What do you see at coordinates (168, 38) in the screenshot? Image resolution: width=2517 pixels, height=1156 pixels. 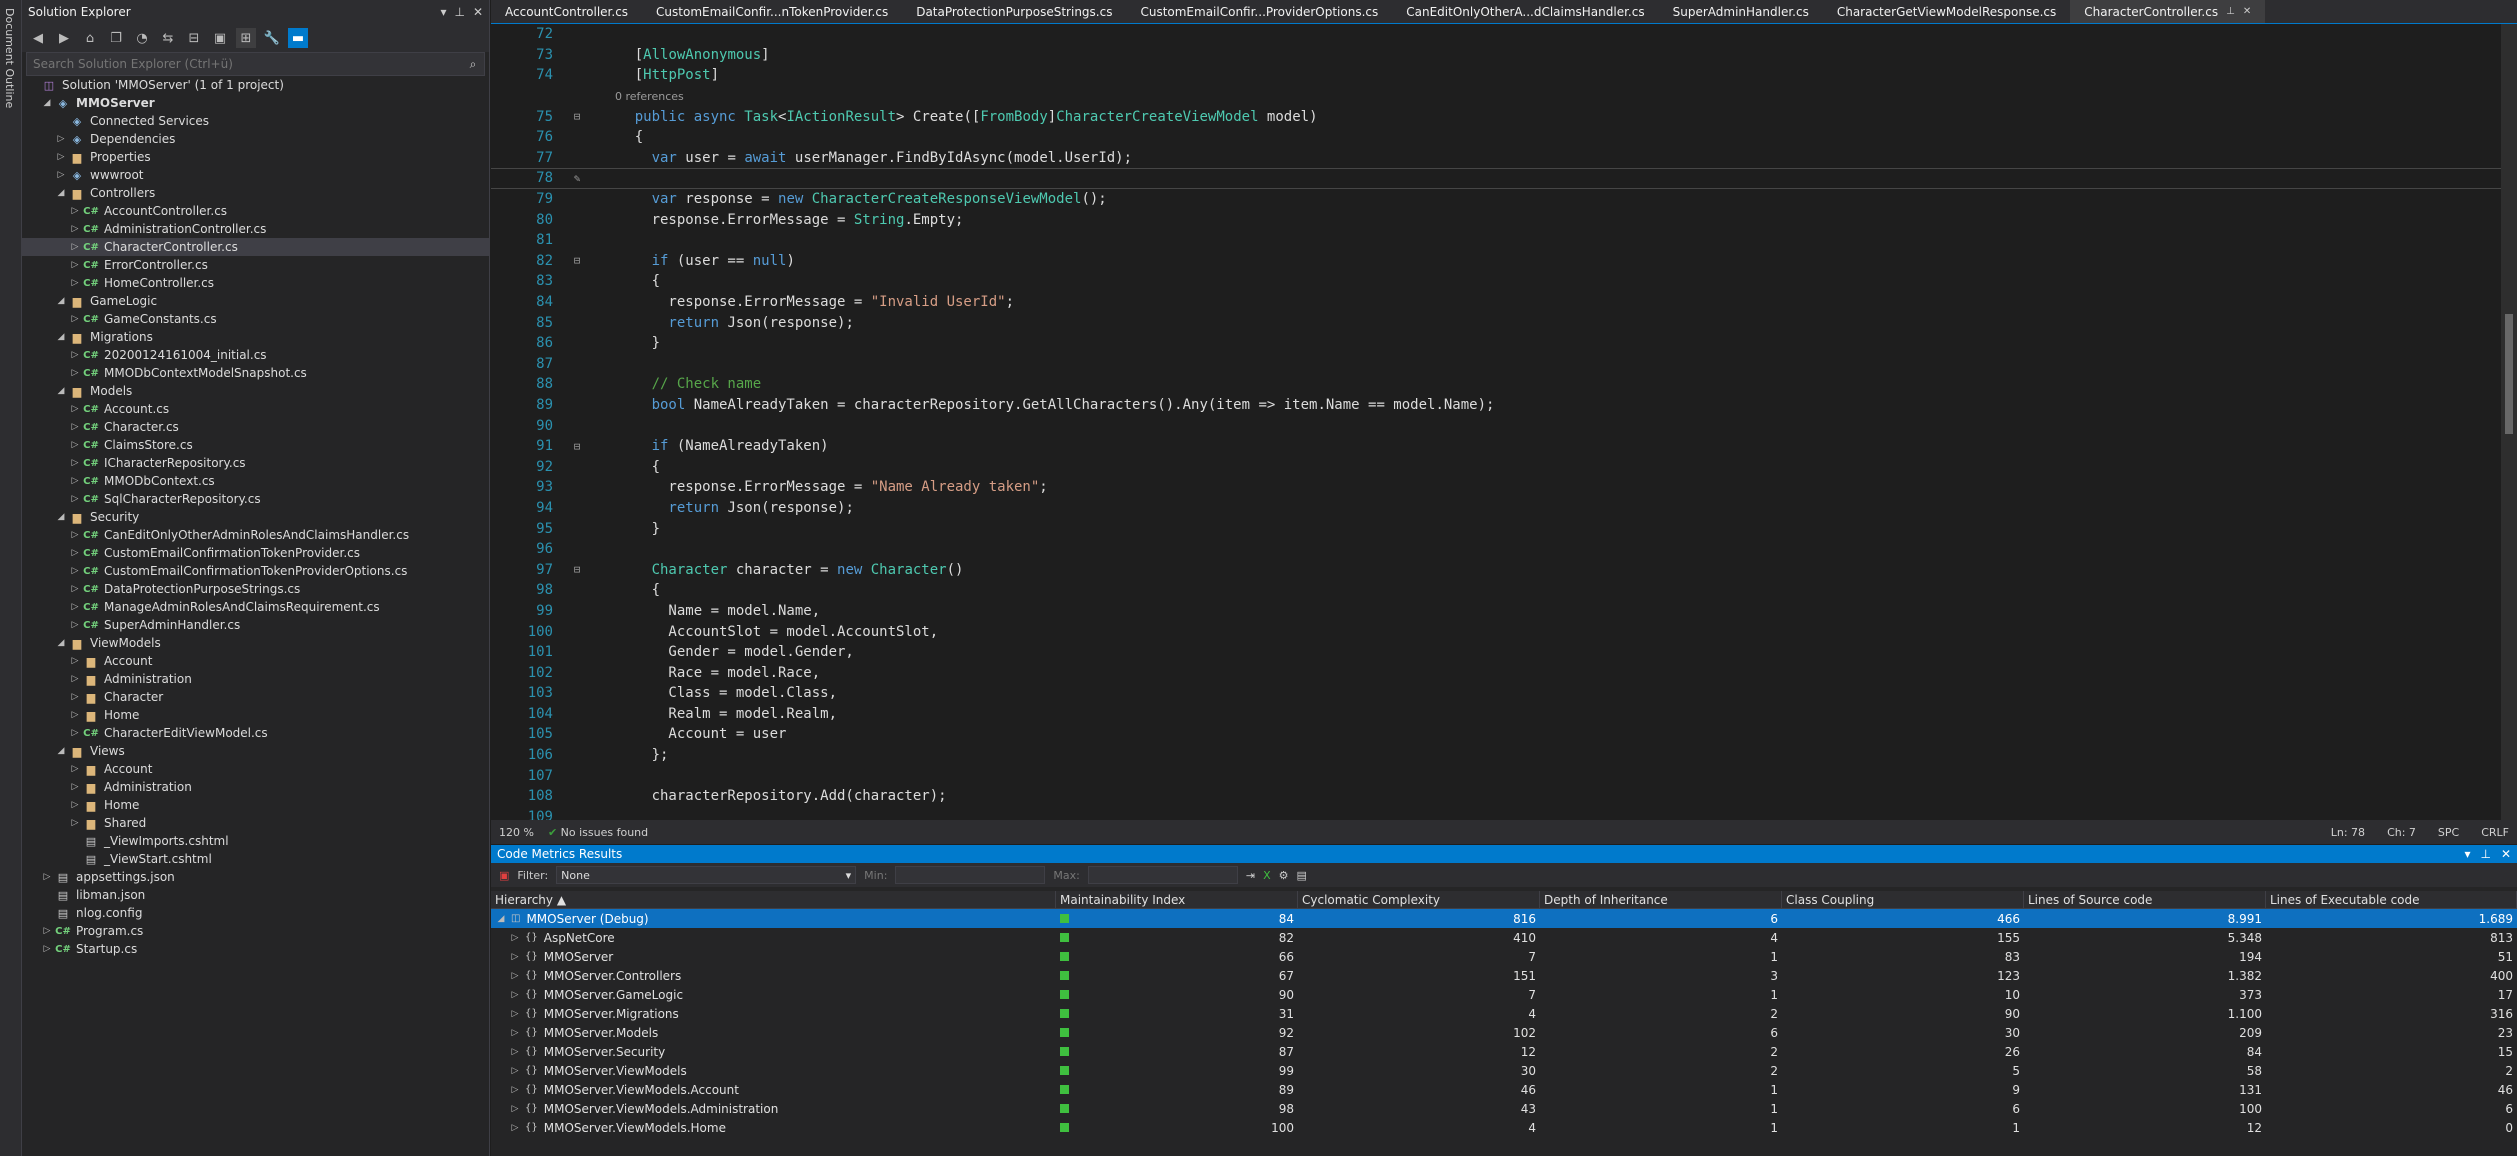 I see `sync-icon: ⇆` at bounding box center [168, 38].